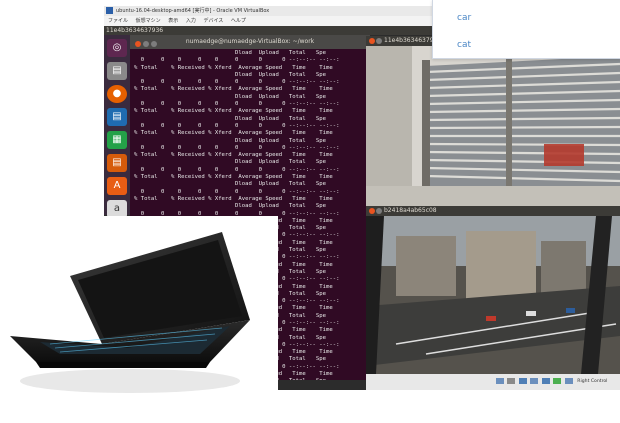 This screenshot has height=423, width=620. I want to click on dash-home-icon: ◎, so click(117, 48).